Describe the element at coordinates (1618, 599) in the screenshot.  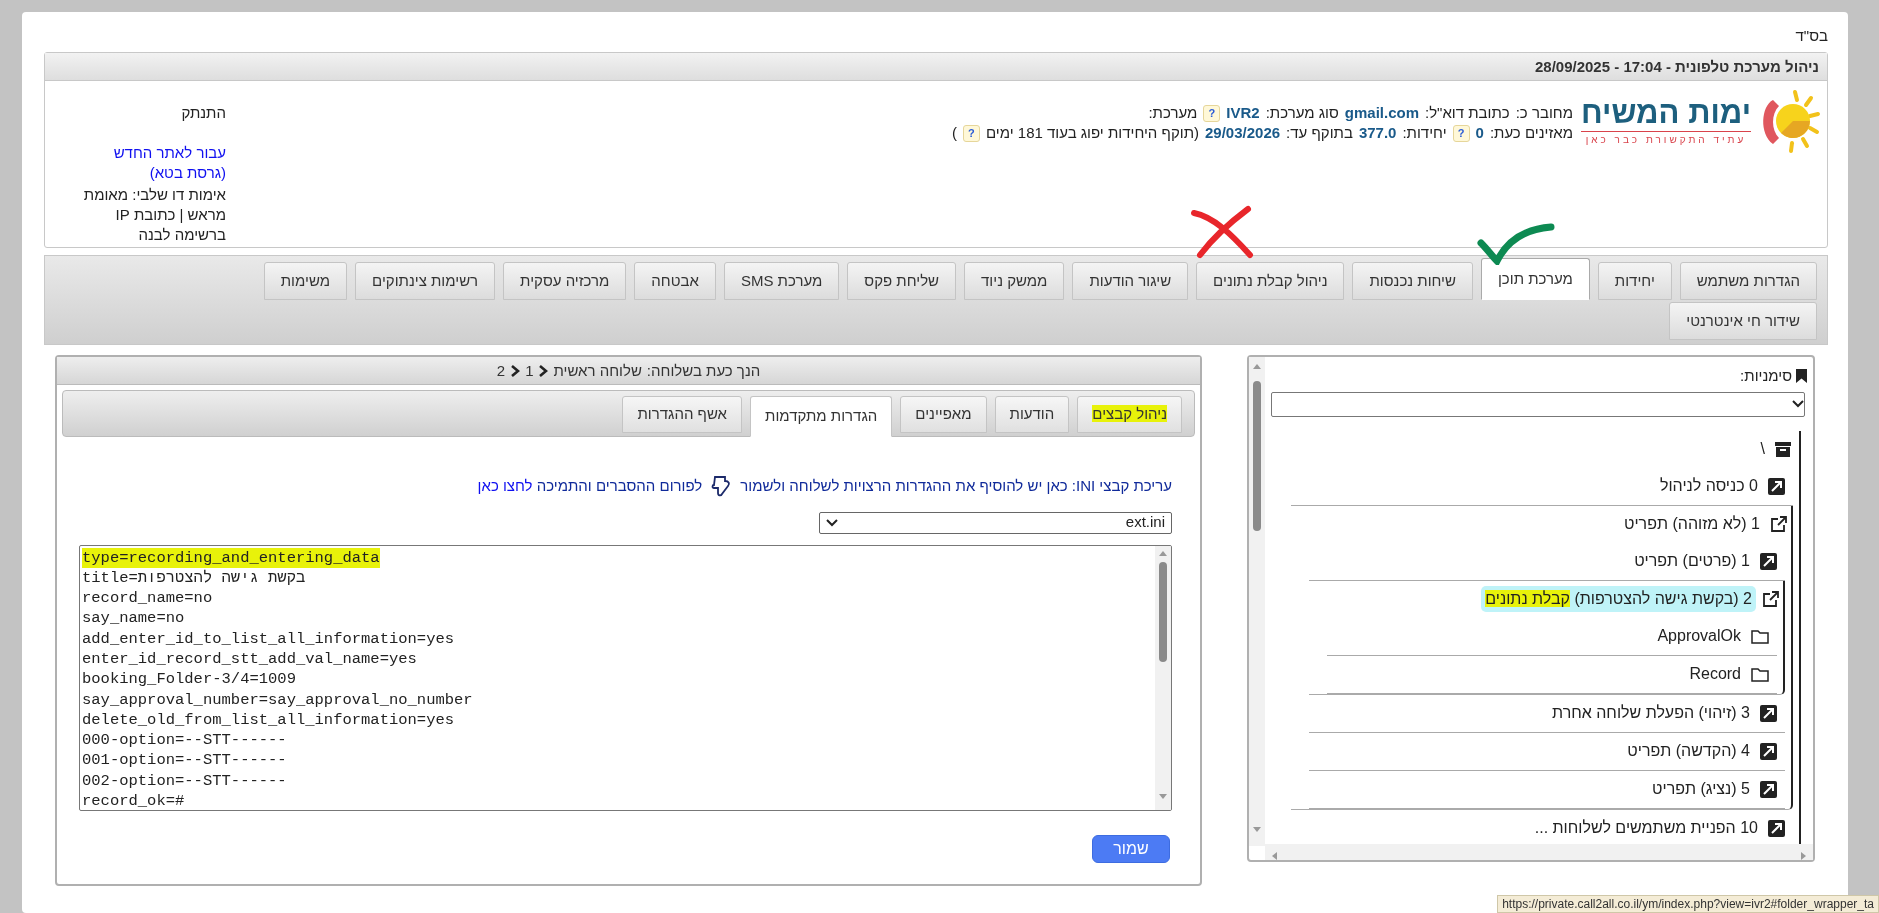
I see `tree-item: 2 (בקשת גישה להצטרפות) קבלת נתונים` at that location.